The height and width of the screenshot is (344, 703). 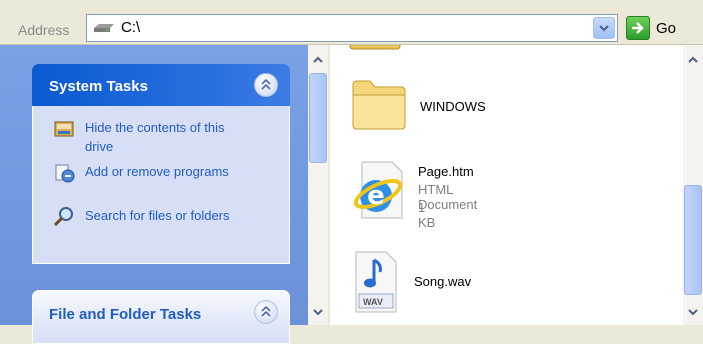 What do you see at coordinates (638, 28) in the screenshot?
I see `go-arrow-icon` at bounding box center [638, 28].